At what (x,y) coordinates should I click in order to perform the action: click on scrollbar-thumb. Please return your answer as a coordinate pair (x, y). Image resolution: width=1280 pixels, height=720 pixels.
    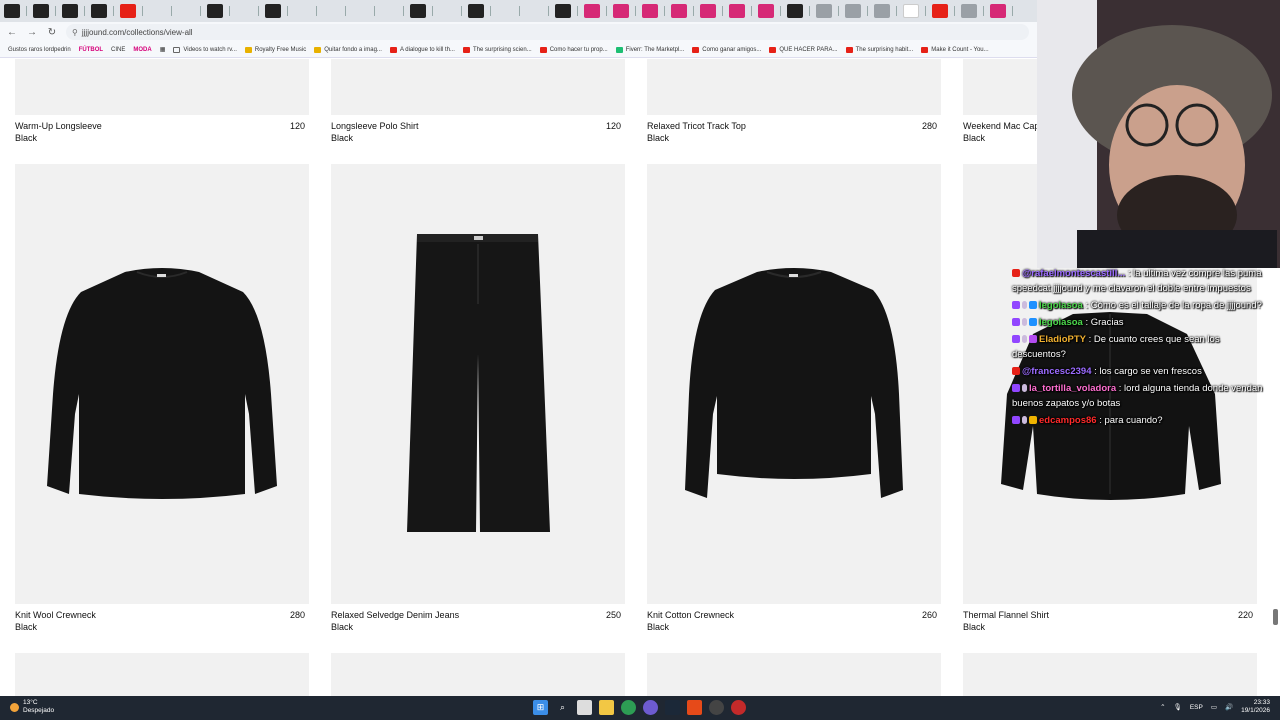
    Looking at the image, I should click on (1275, 617).